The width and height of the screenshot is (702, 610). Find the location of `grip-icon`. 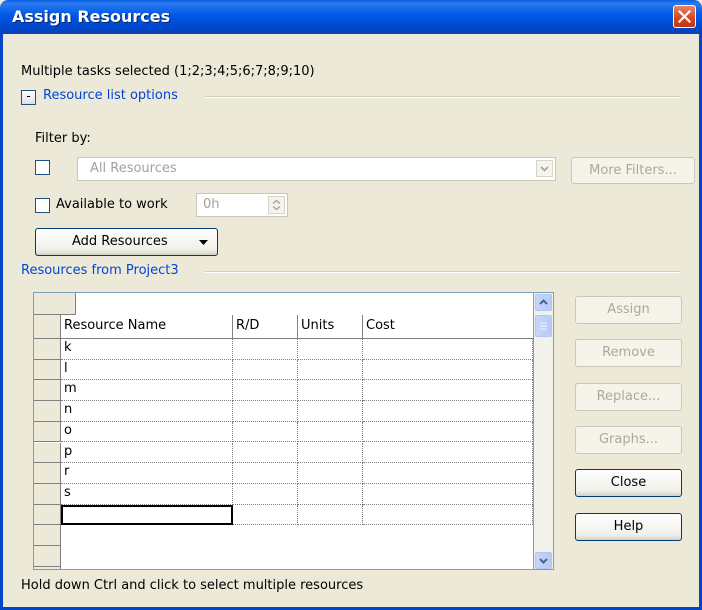

grip-icon is located at coordinates (543, 326).